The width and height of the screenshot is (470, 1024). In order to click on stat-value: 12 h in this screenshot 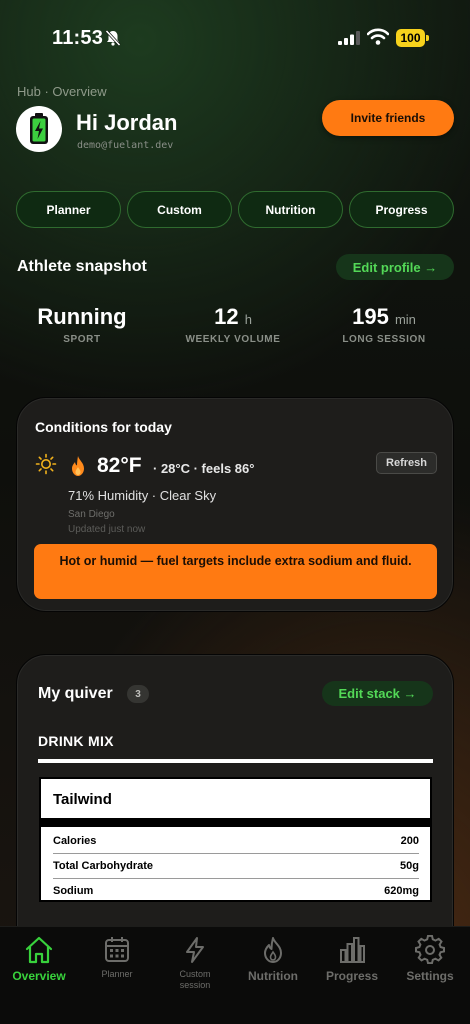, I will do `click(233, 316)`.